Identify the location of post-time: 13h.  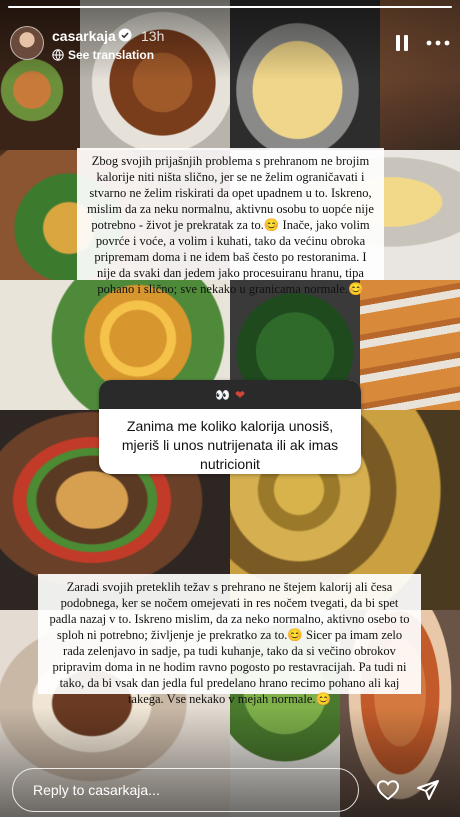
(153, 36).